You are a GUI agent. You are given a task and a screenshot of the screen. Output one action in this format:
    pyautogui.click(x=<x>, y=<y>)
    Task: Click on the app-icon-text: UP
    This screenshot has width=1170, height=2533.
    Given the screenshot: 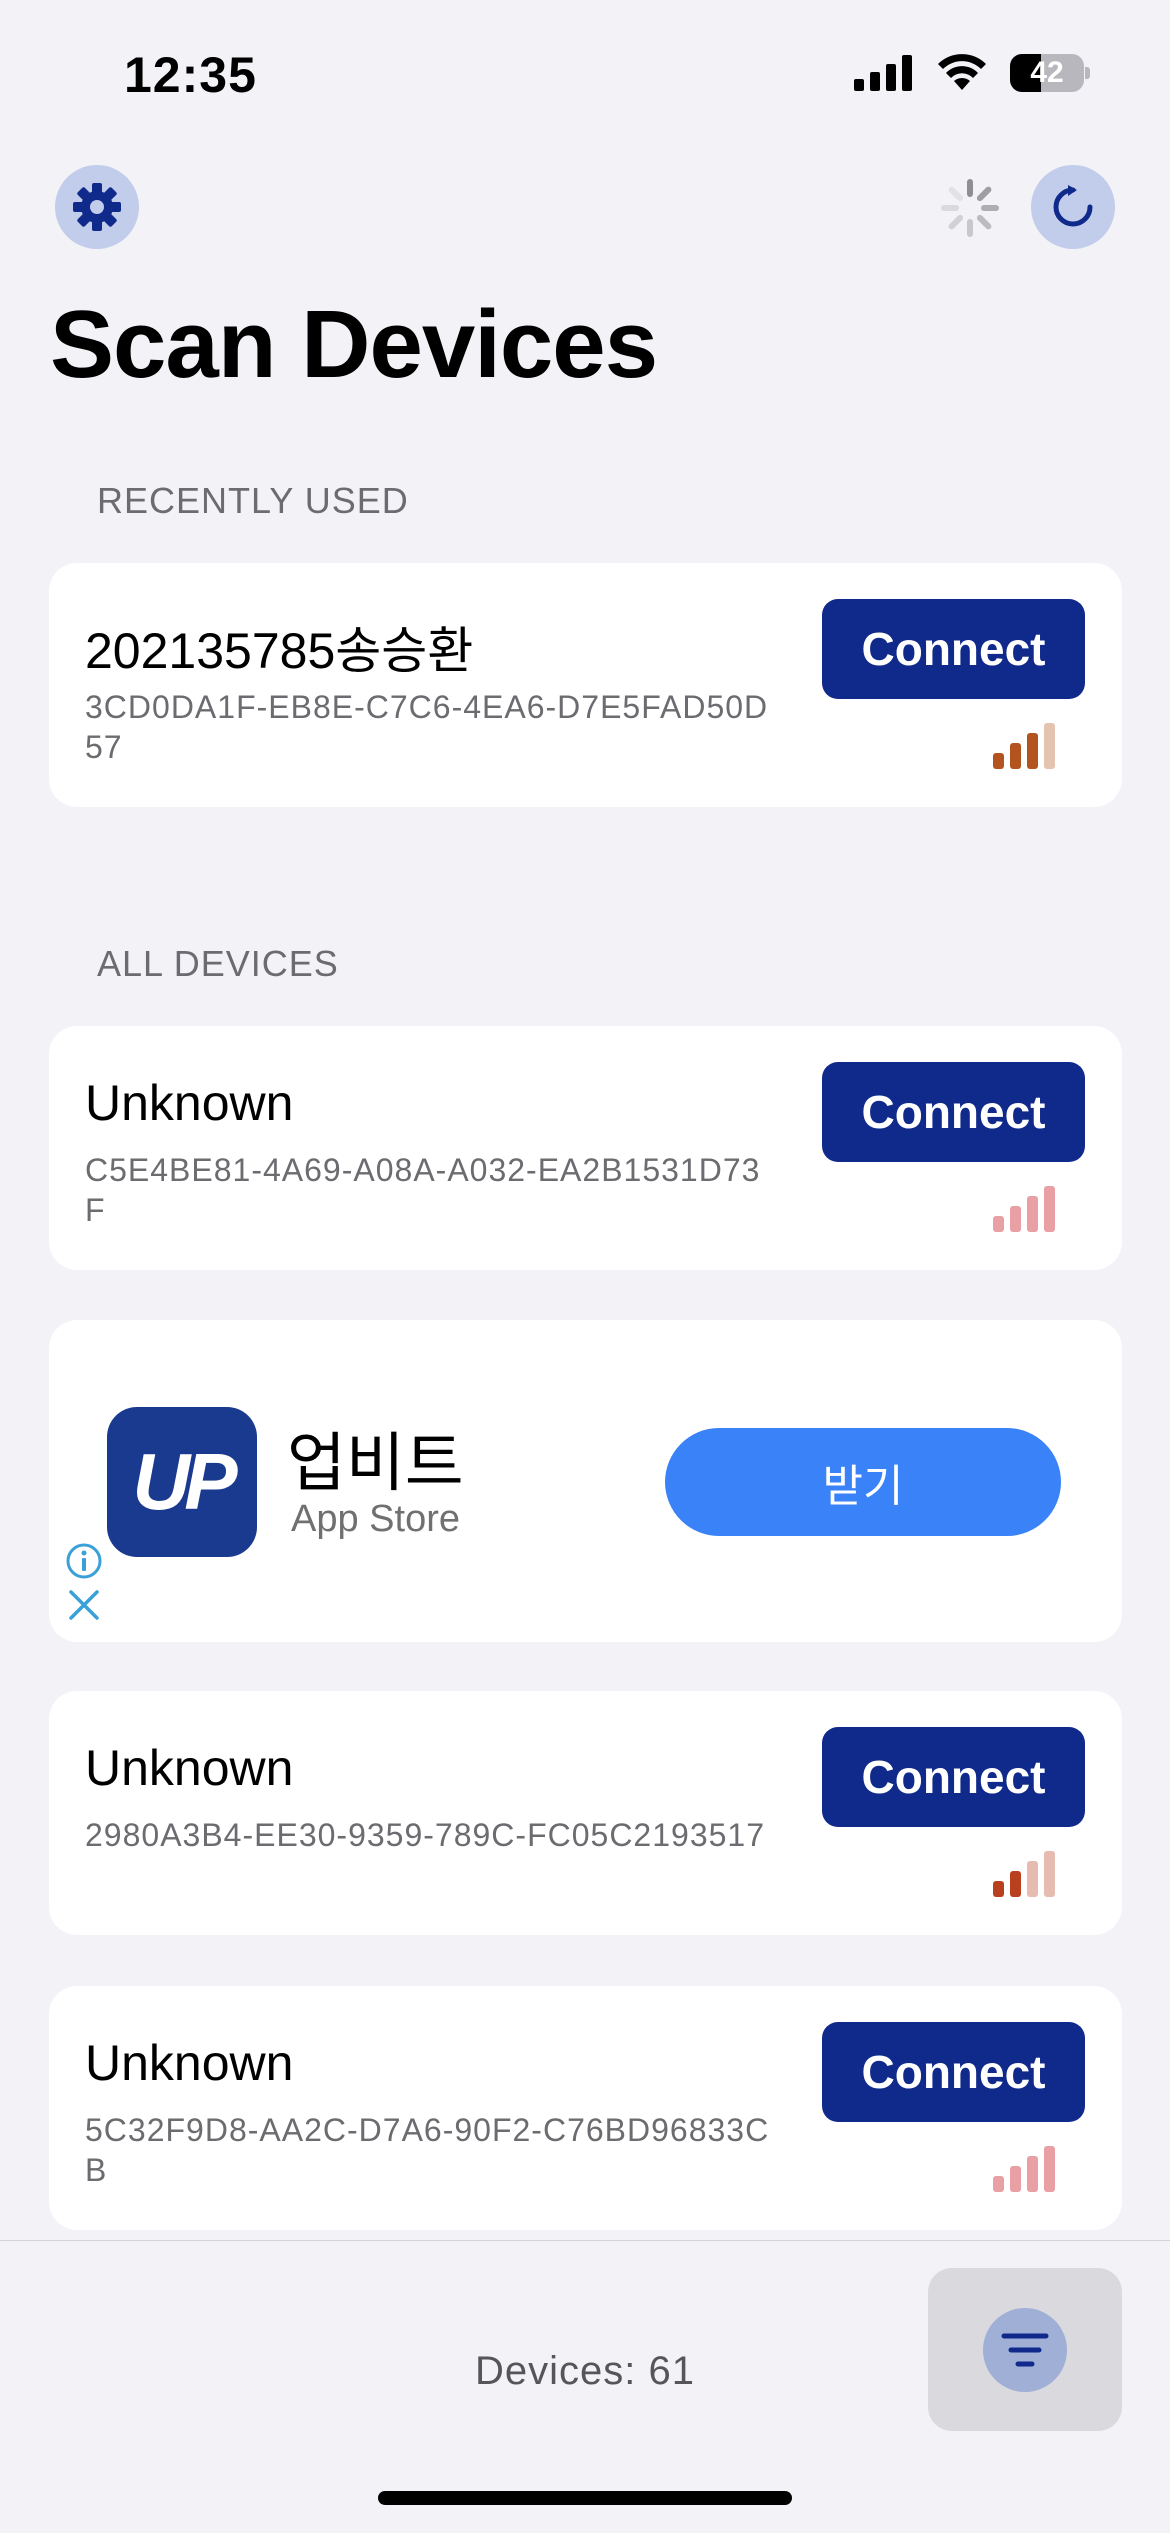 What is the action you would take?
    pyautogui.click(x=184, y=1481)
    